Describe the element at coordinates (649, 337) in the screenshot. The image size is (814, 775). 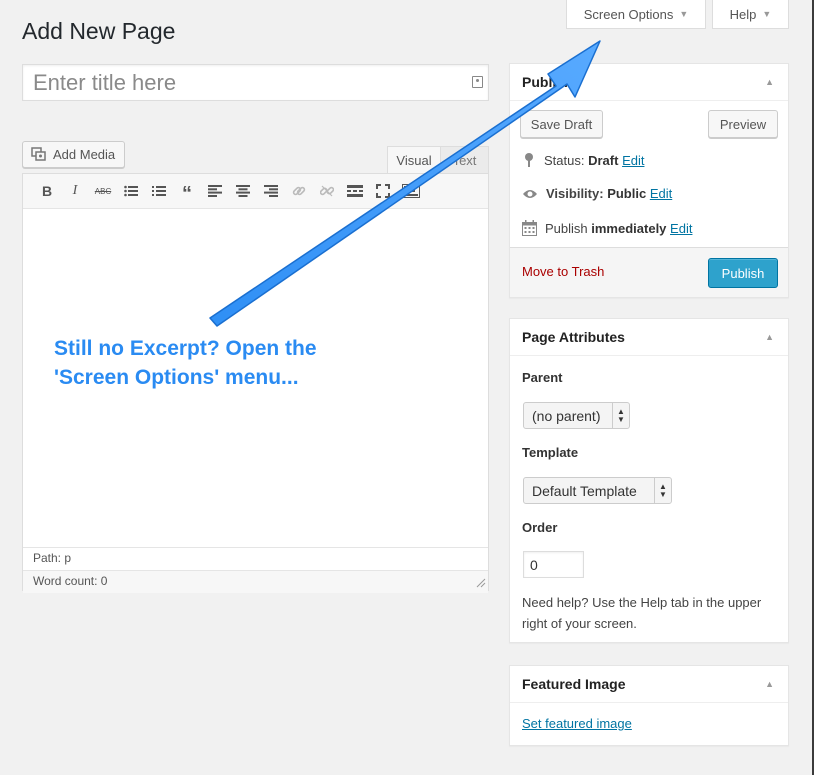
I see `page-attributes-header: Page Attributes ▲` at that location.